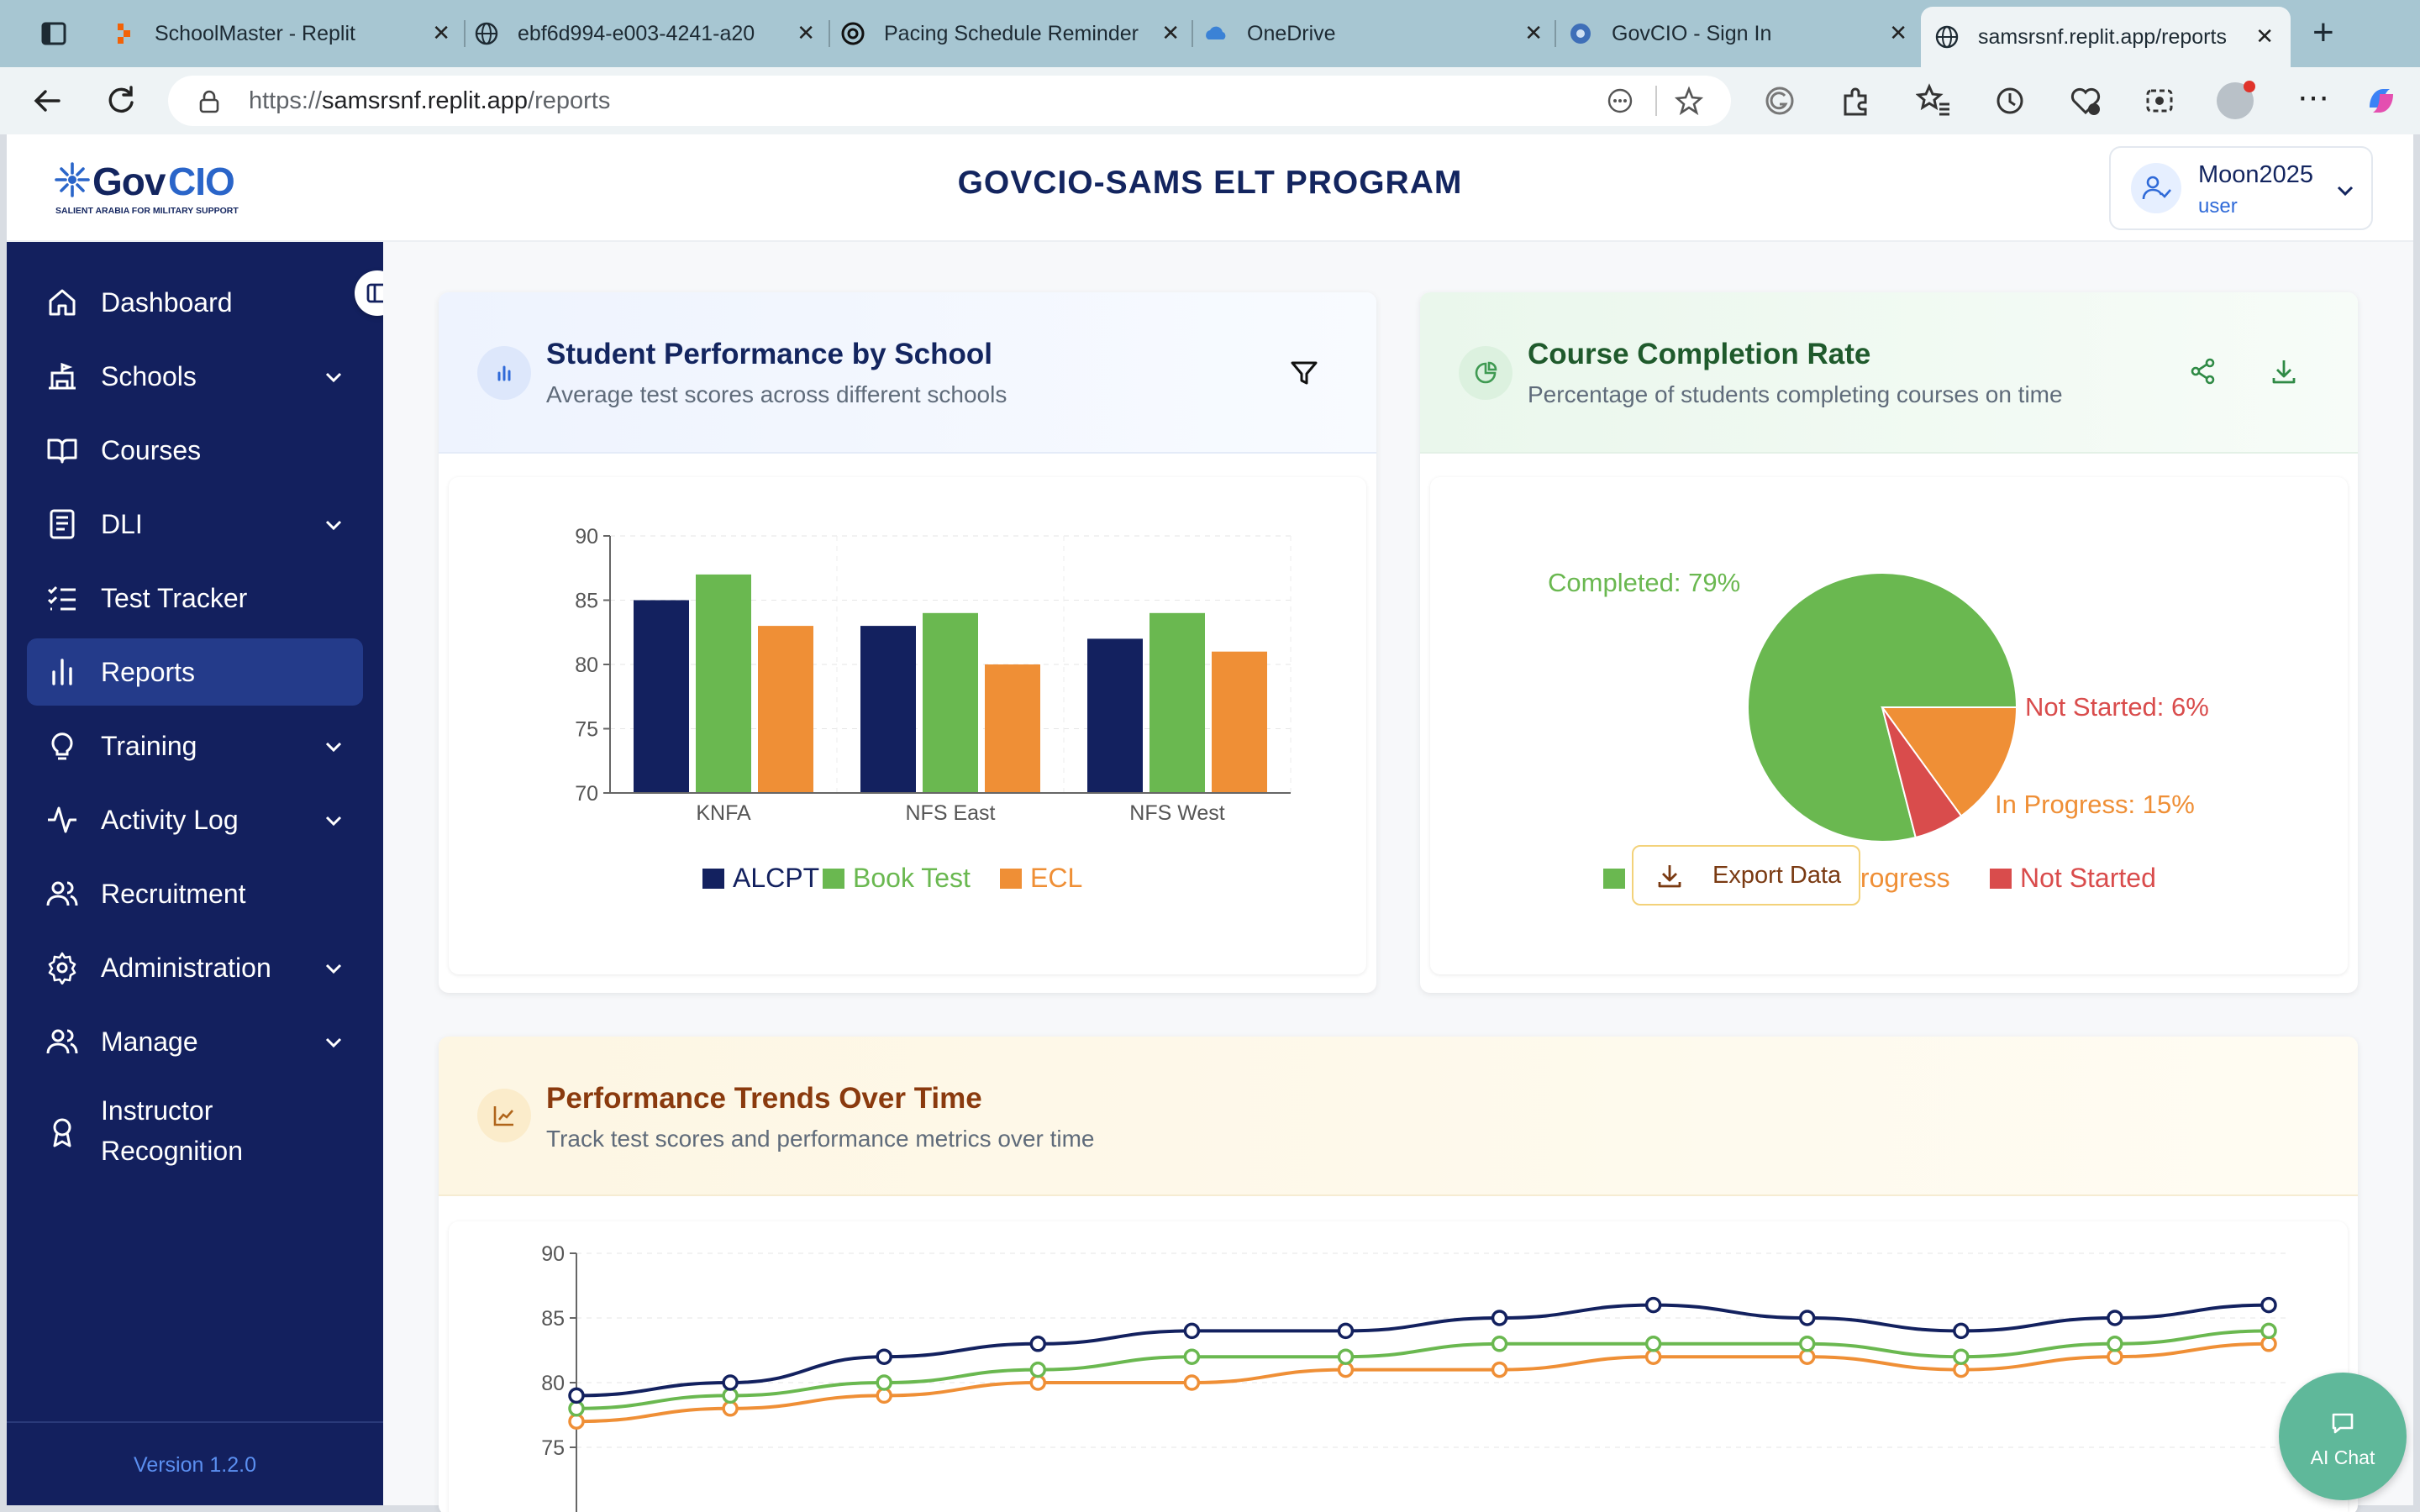 This screenshot has width=2420, height=1512. Describe the element at coordinates (186, 968) in the screenshot. I see `sidebar-item-label: Administration` at that location.